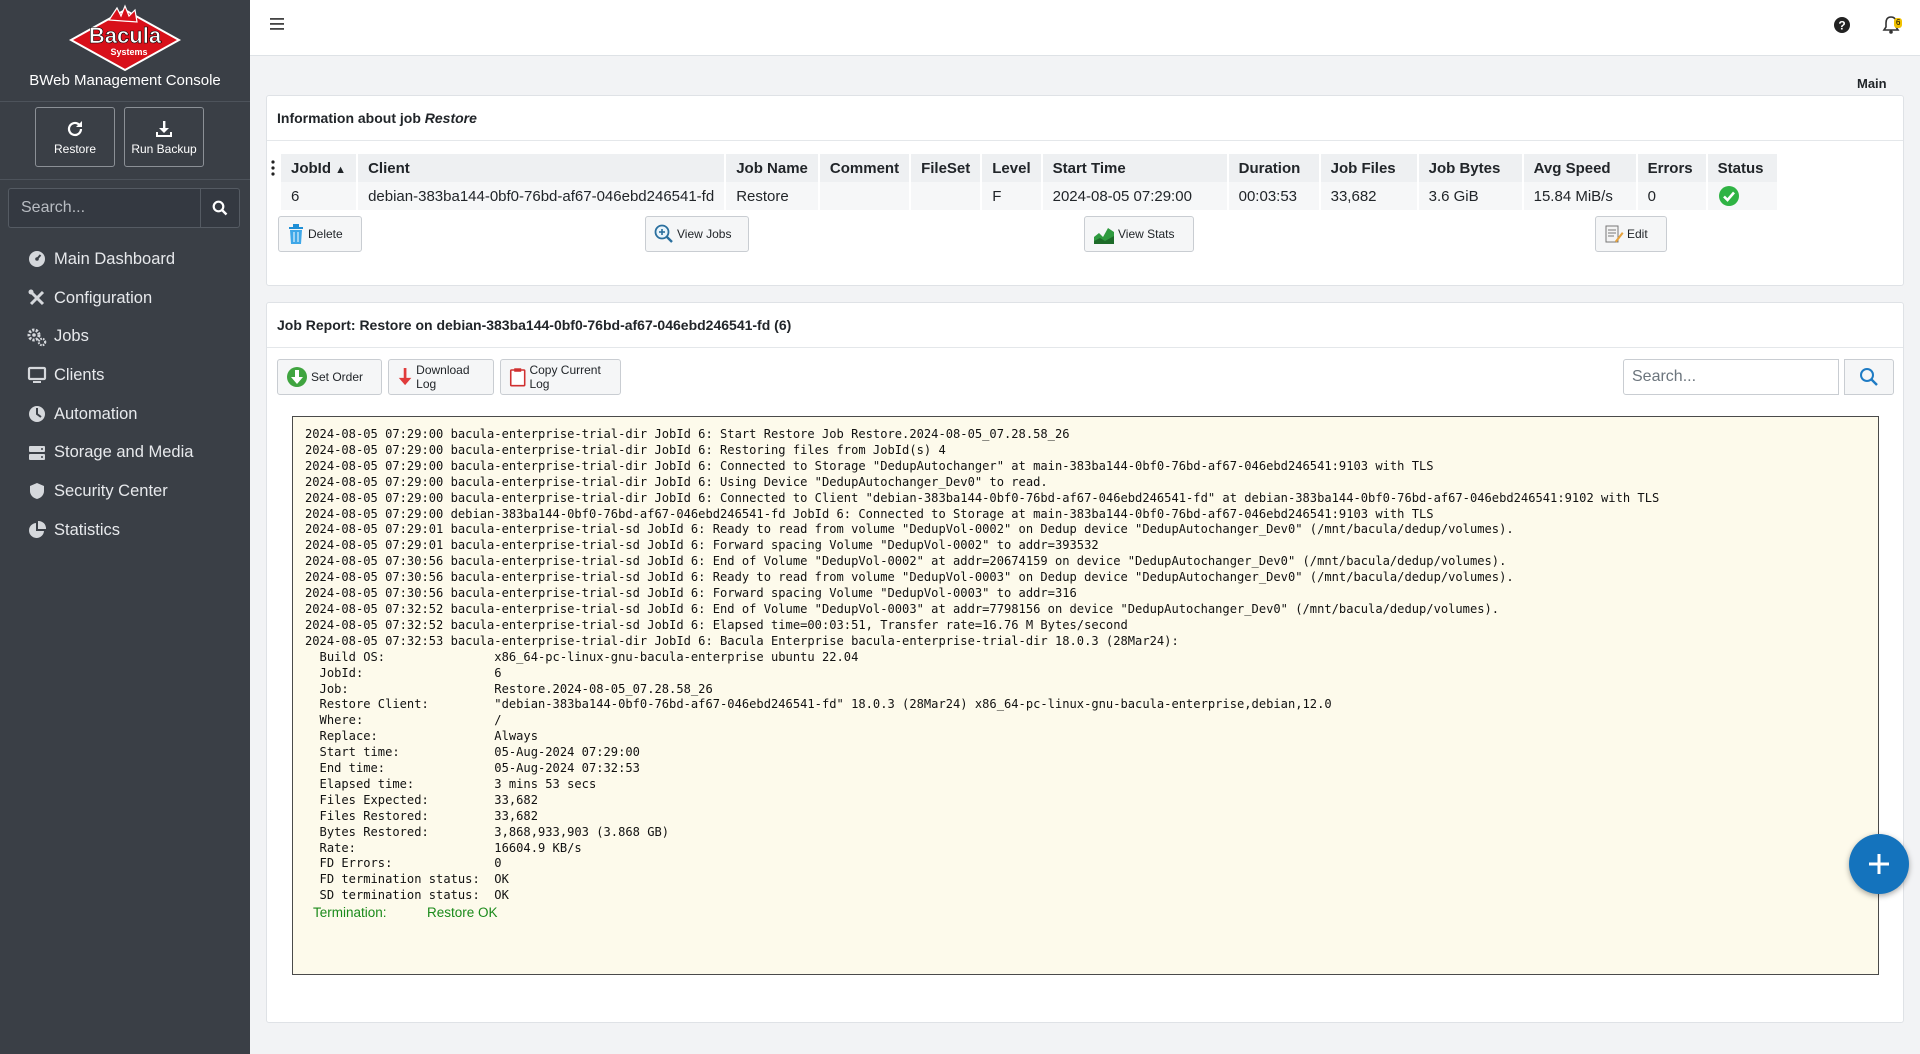 The width and height of the screenshot is (1920, 1054). I want to click on sidebar-item-security-center: Security Center, so click(125, 491).